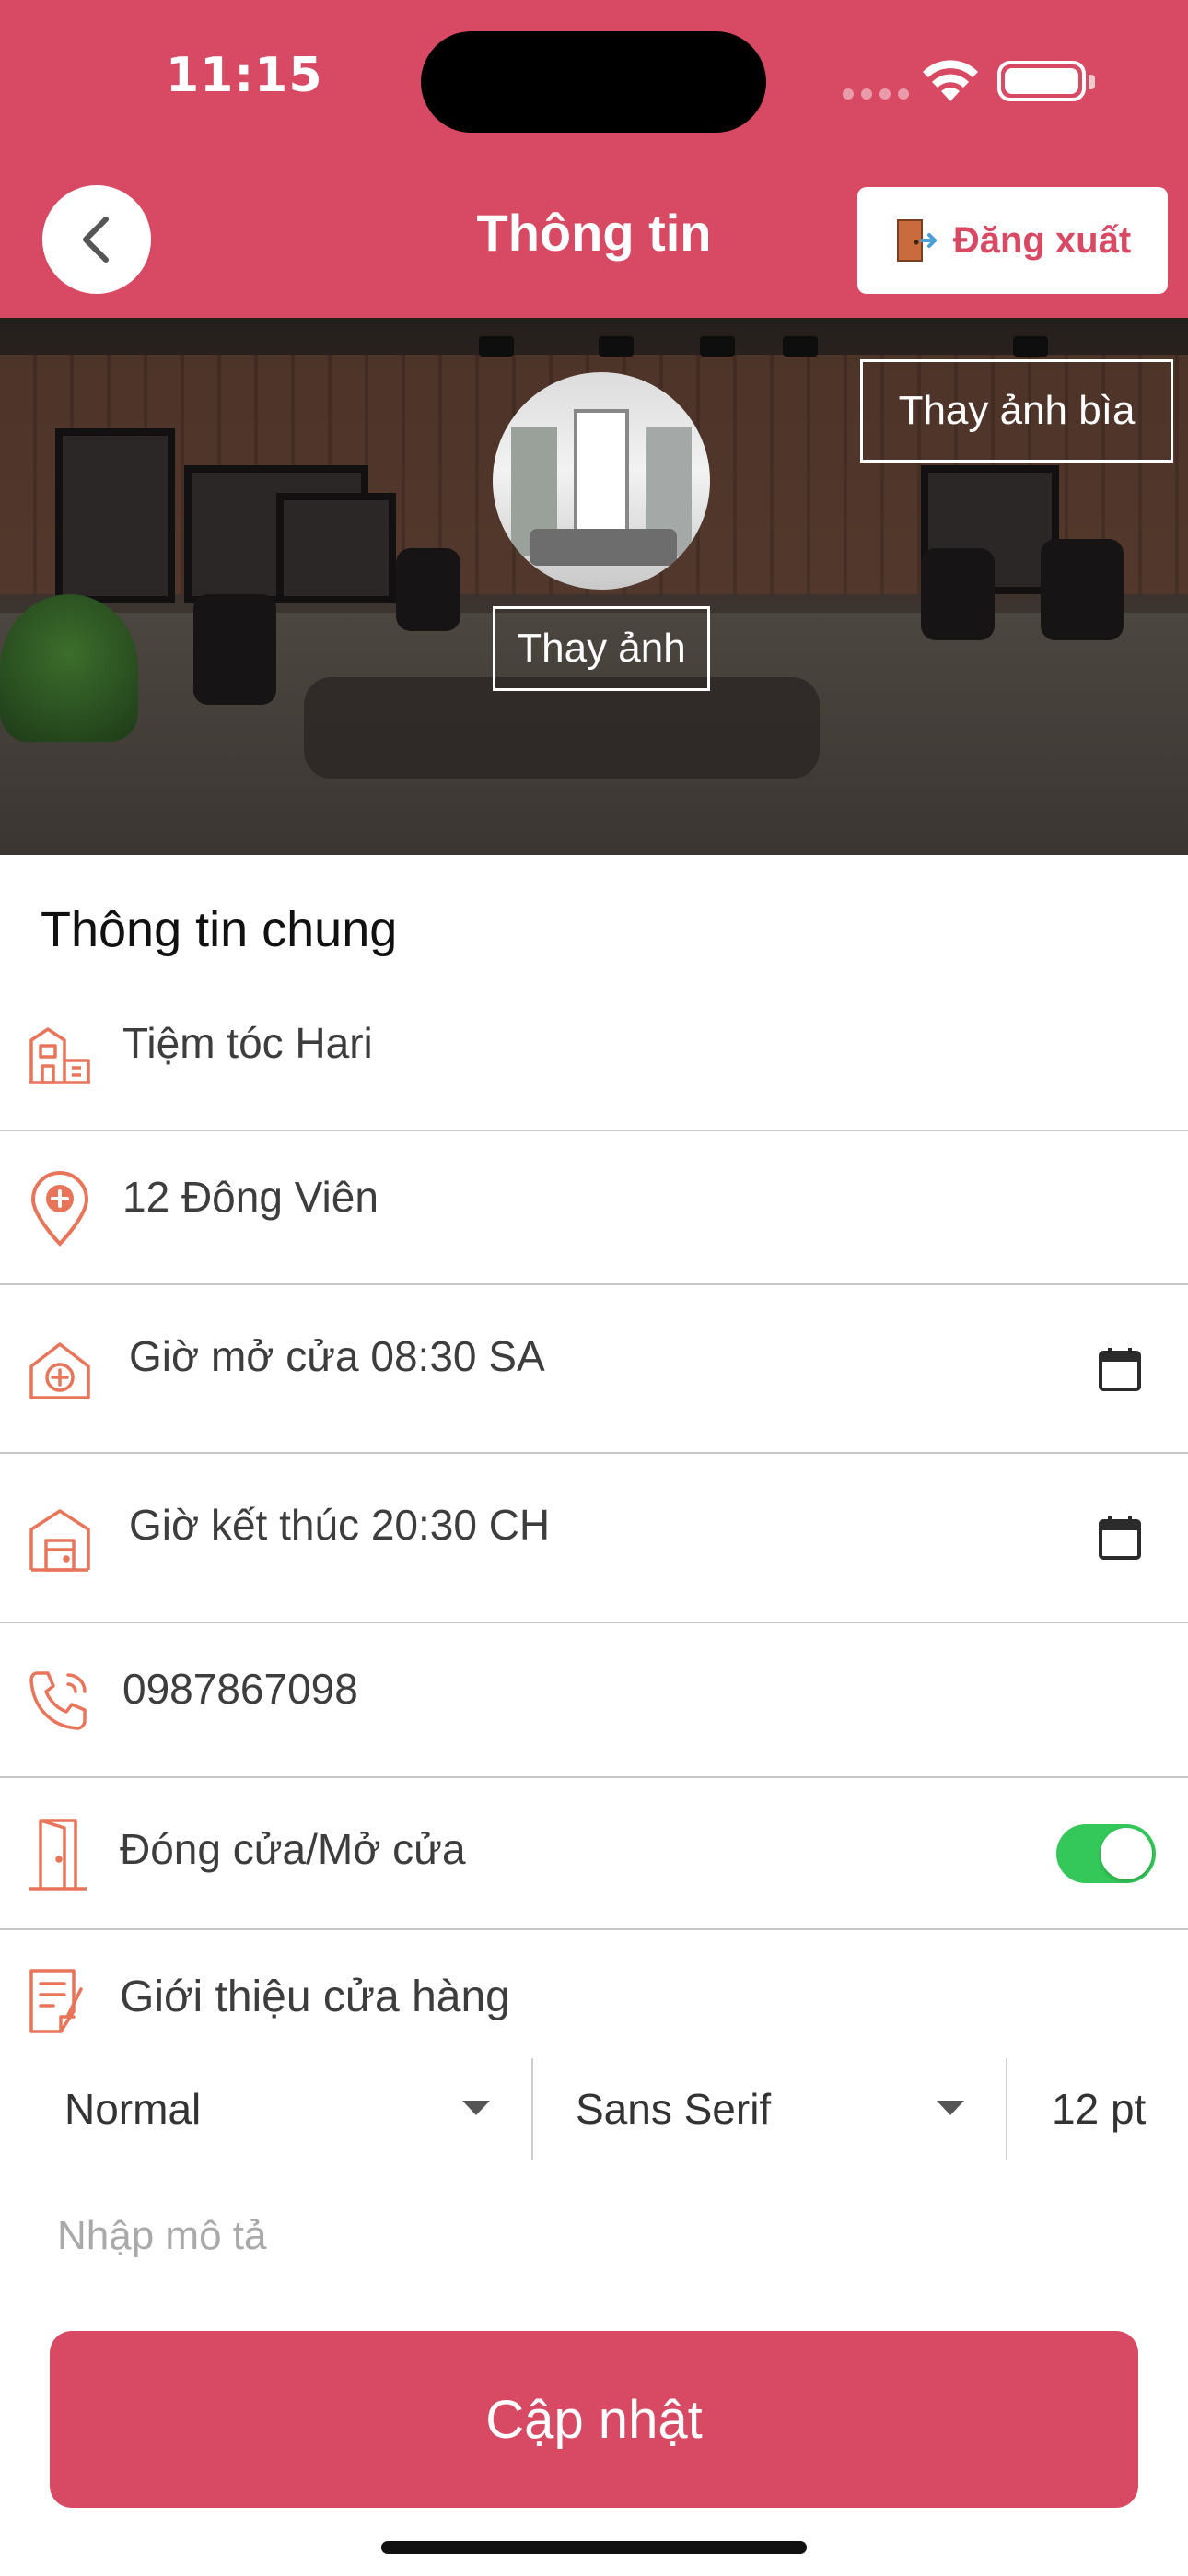  What do you see at coordinates (132, 2109) in the screenshot?
I see `text-style-select: Normal` at bounding box center [132, 2109].